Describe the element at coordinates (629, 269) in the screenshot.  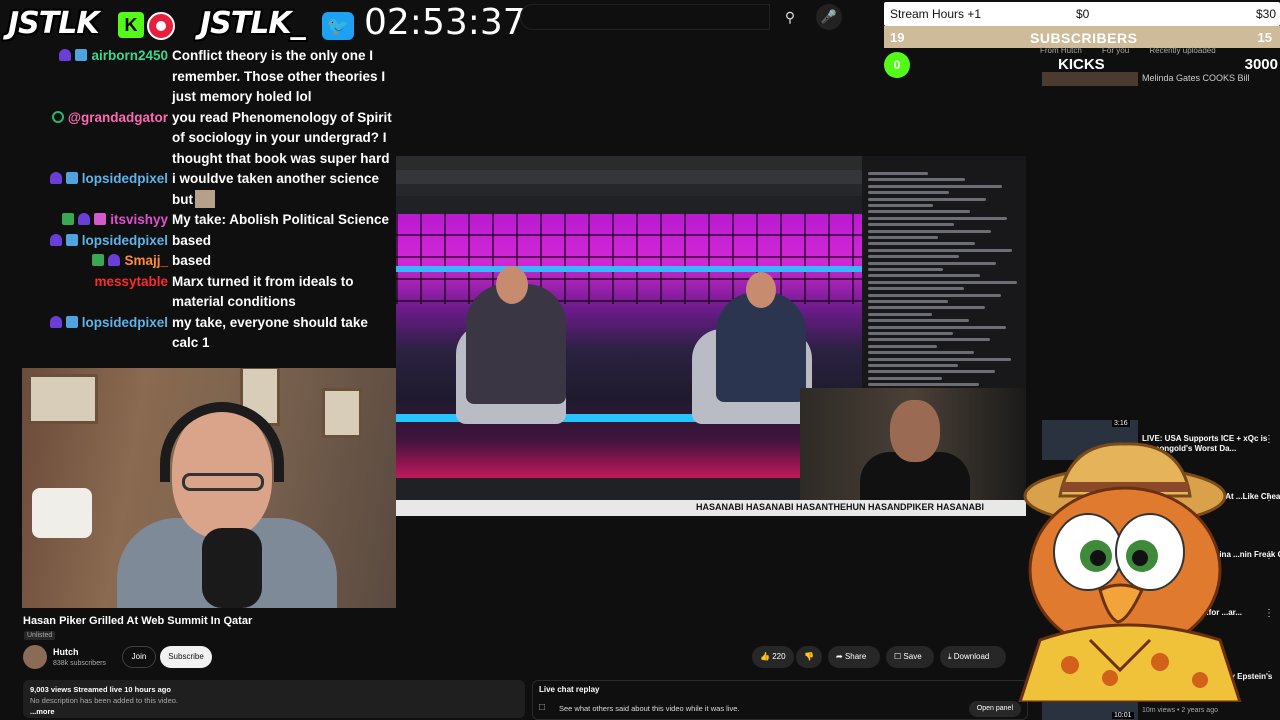
I see `stage-light` at that location.